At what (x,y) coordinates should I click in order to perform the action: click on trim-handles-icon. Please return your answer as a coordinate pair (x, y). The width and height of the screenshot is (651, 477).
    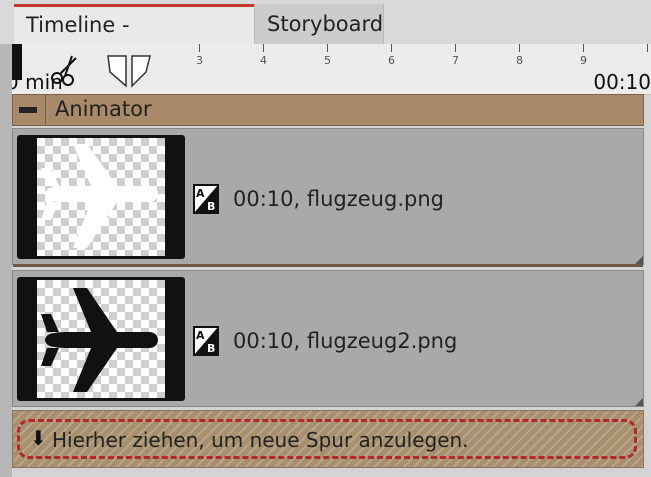
    Looking at the image, I should click on (131, 71).